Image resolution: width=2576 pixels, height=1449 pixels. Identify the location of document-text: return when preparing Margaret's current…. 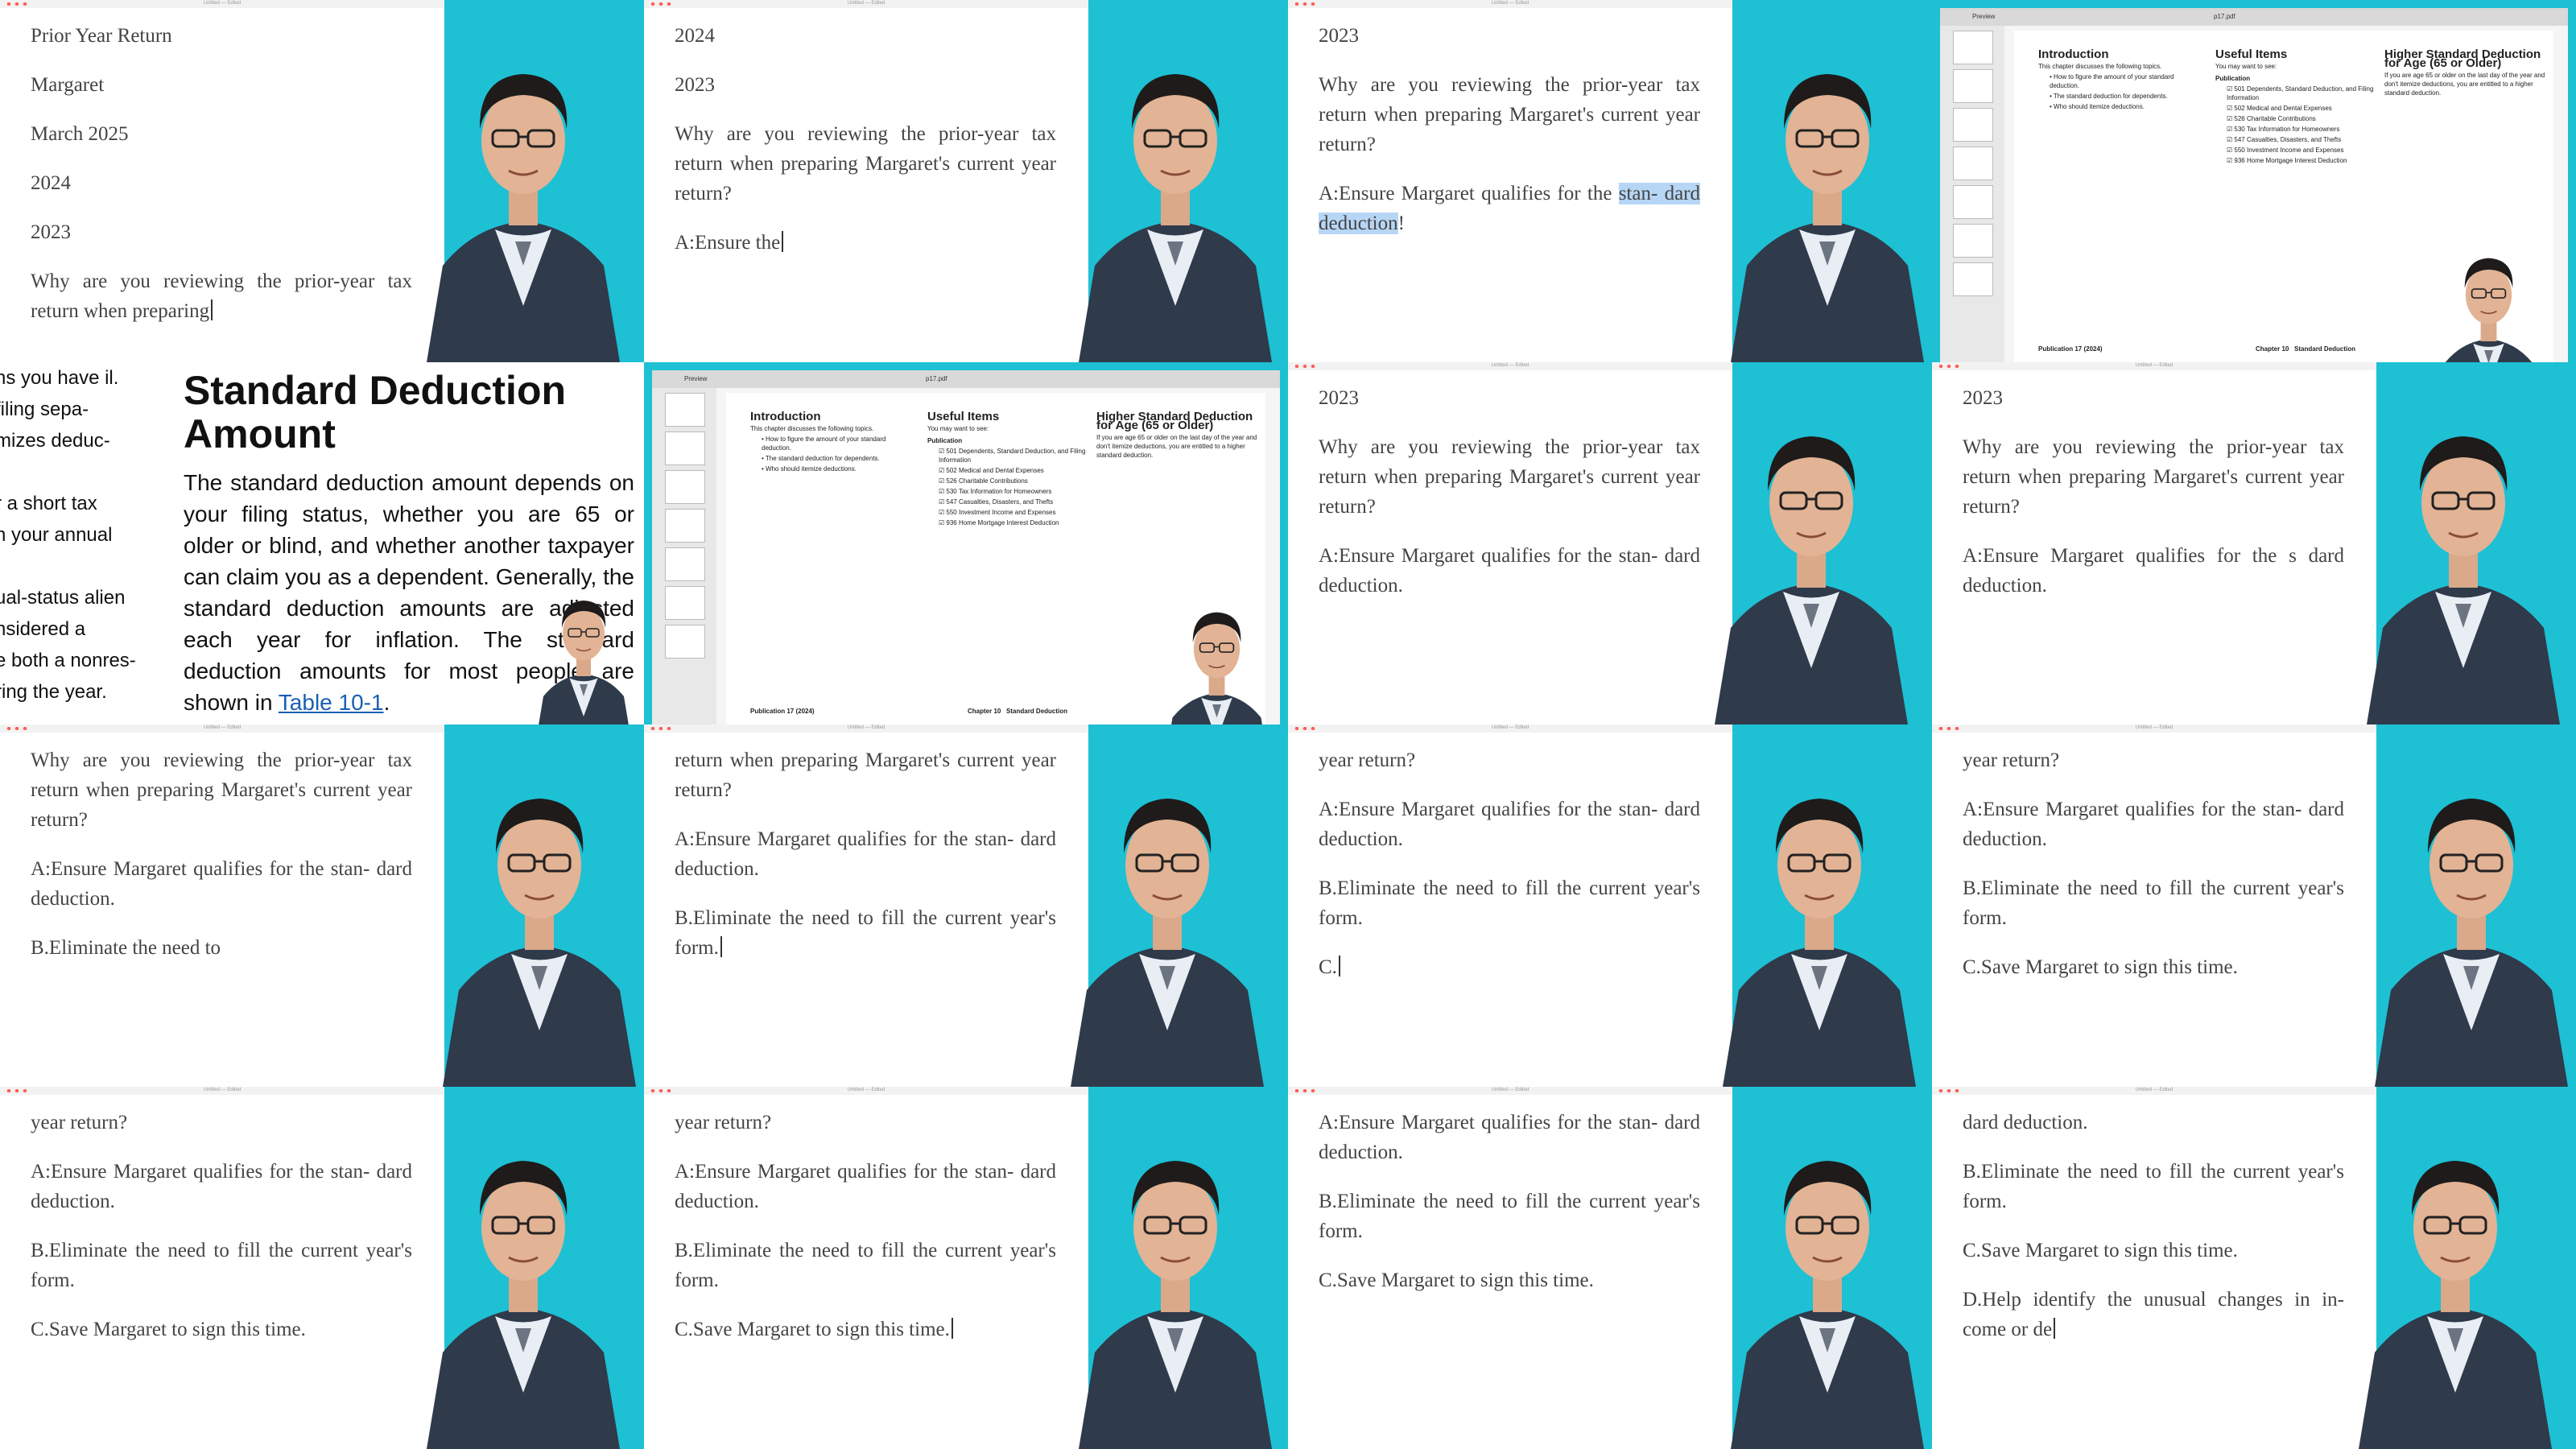
(865, 863).